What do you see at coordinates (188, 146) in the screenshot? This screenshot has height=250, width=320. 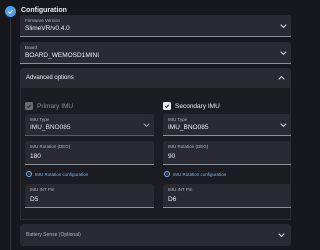 I see `secondary-imu-rotation-label: IMU Rotation (DEG)` at bounding box center [188, 146].